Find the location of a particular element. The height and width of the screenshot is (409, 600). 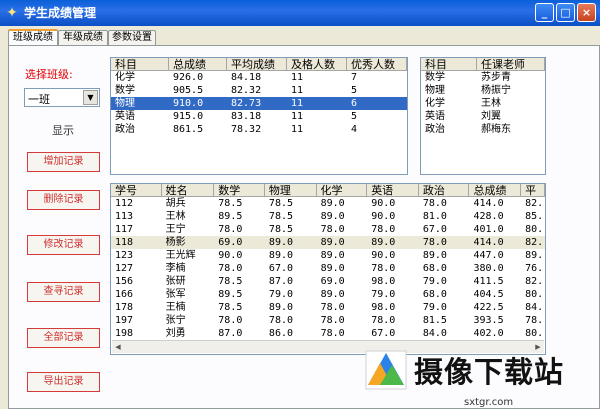

table-cell: 78. is located at coordinates (534, 320).